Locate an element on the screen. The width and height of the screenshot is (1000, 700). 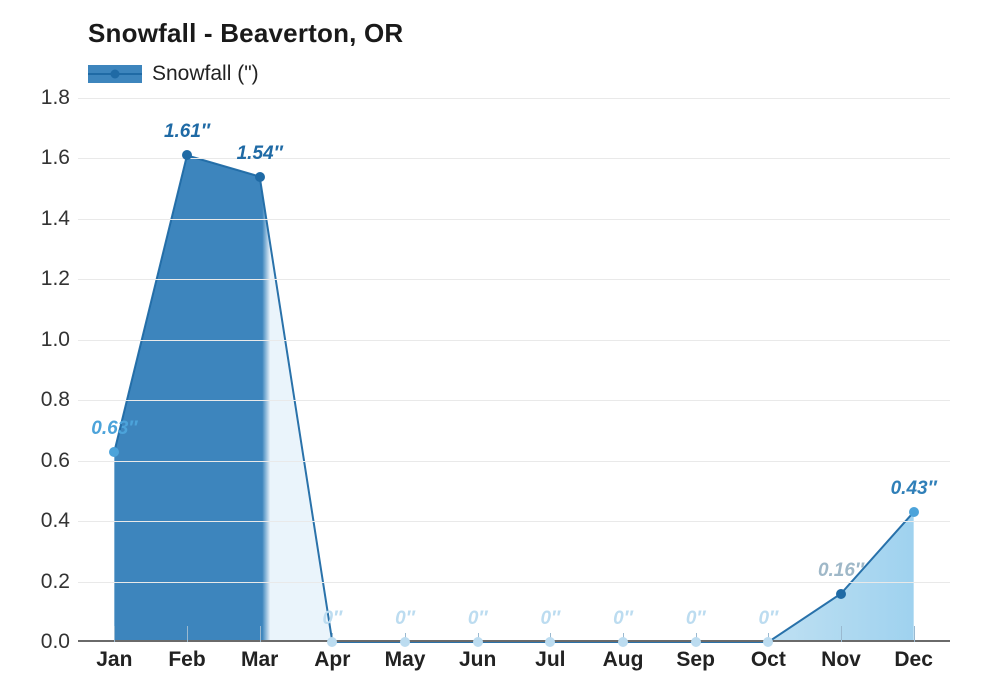
legend-label-snowfall: Snowfall (") is located at coordinates (205, 73).